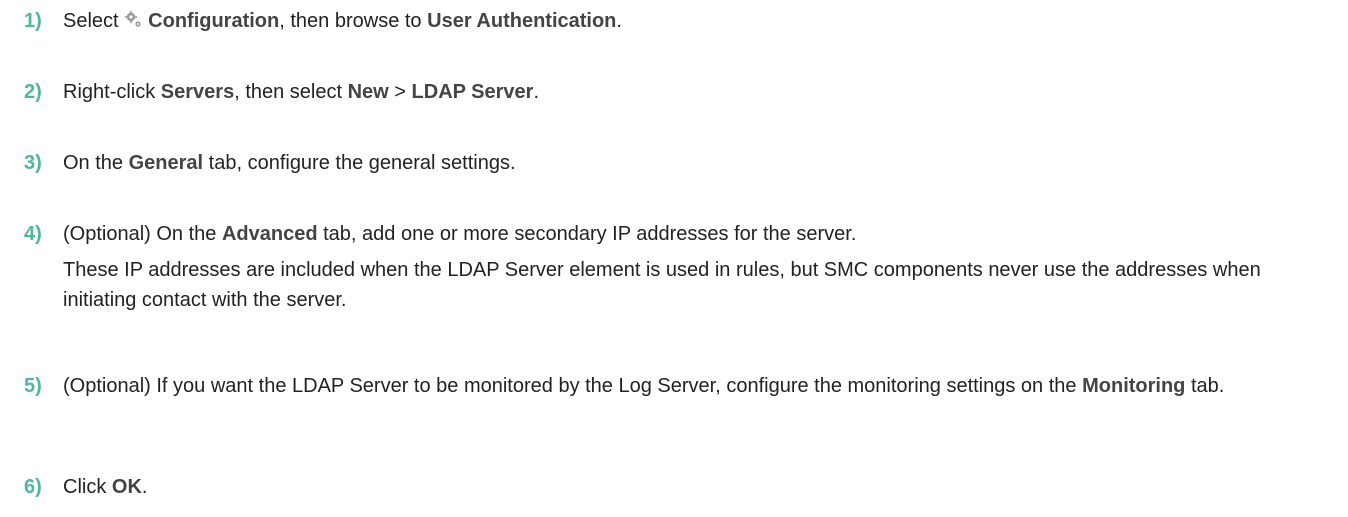 Image resolution: width=1348 pixels, height=517 pixels. What do you see at coordinates (368, 92) in the screenshot?
I see `ui-term: New` at bounding box center [368, 92].